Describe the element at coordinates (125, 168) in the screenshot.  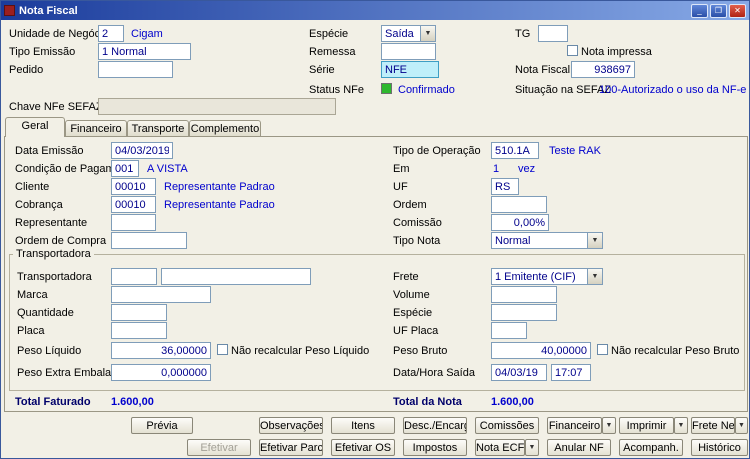
I see `condicao-pagamento-input` at that location.